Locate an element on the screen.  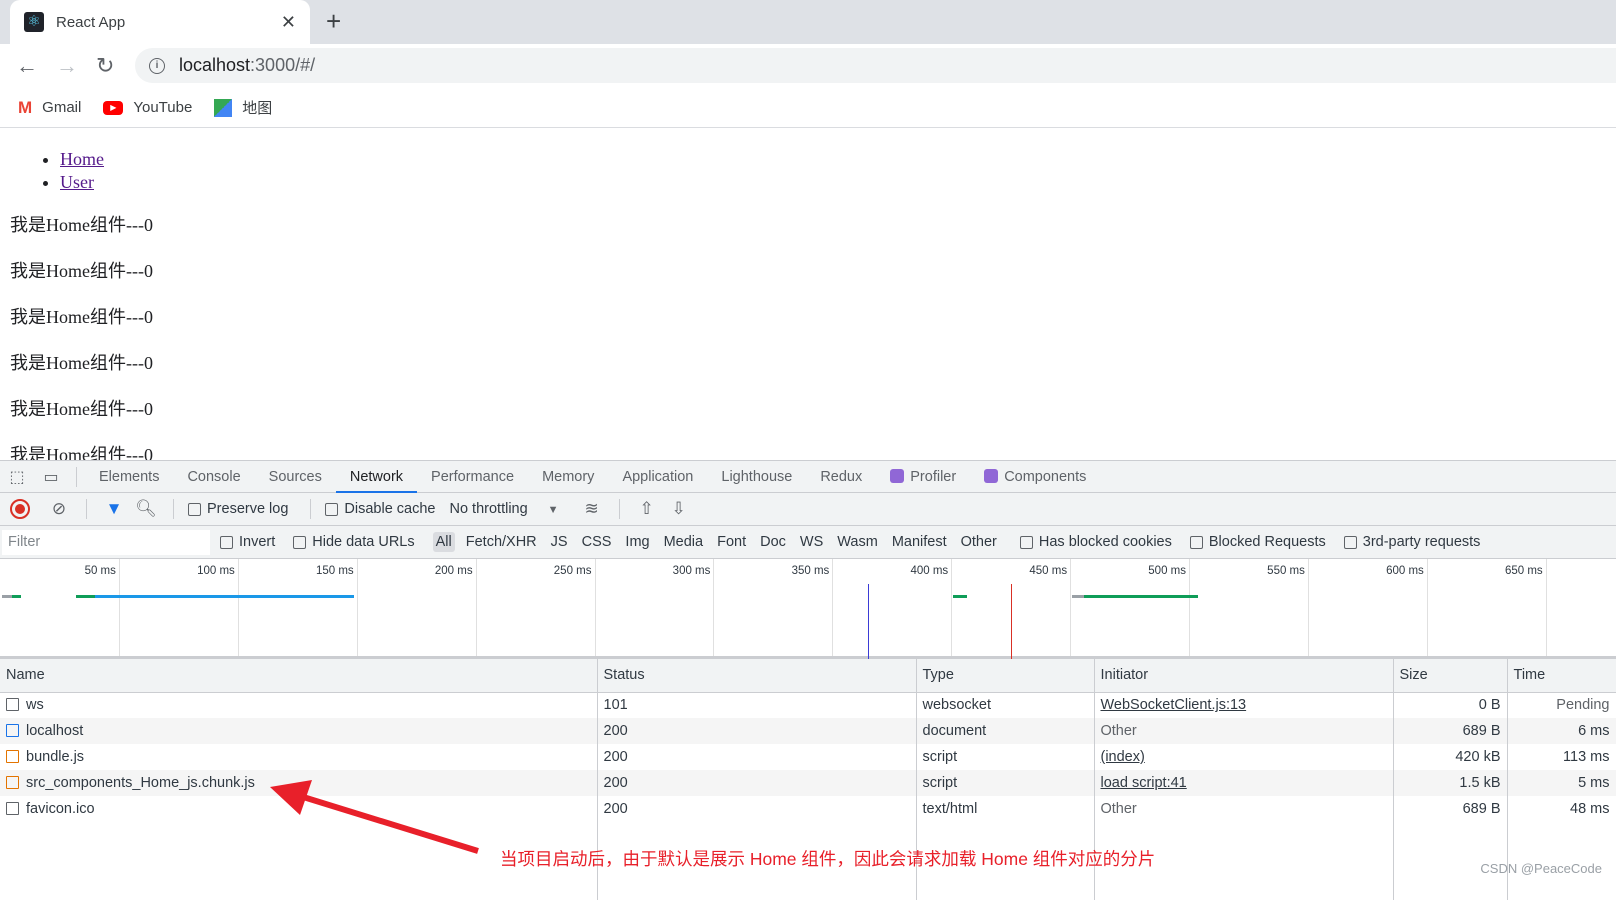
request-name: src_components_Home_js.chunk.js is located at coordinates (140, 783).